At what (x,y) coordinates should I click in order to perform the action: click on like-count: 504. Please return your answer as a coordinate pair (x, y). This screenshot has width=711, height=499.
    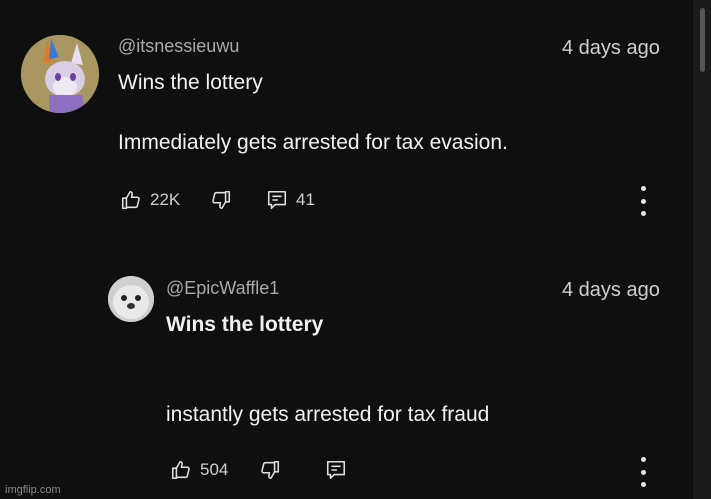
    Looking at the image, I should click on (214, 469).